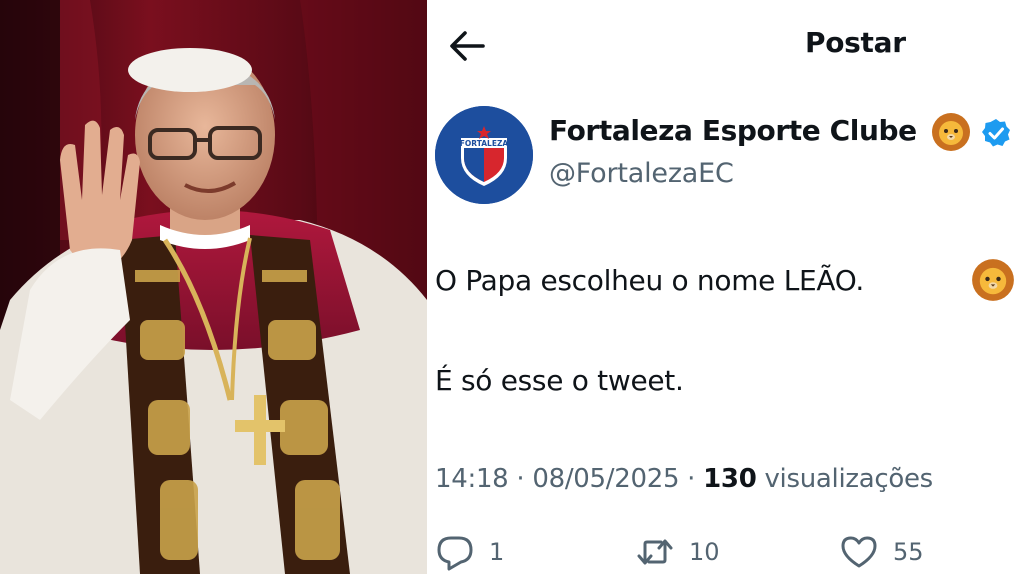 This screenshot has width=1019, height=574. Describe the element at coordinates (655, 552) in the screenshot. I see `retweet-icon` at that location.